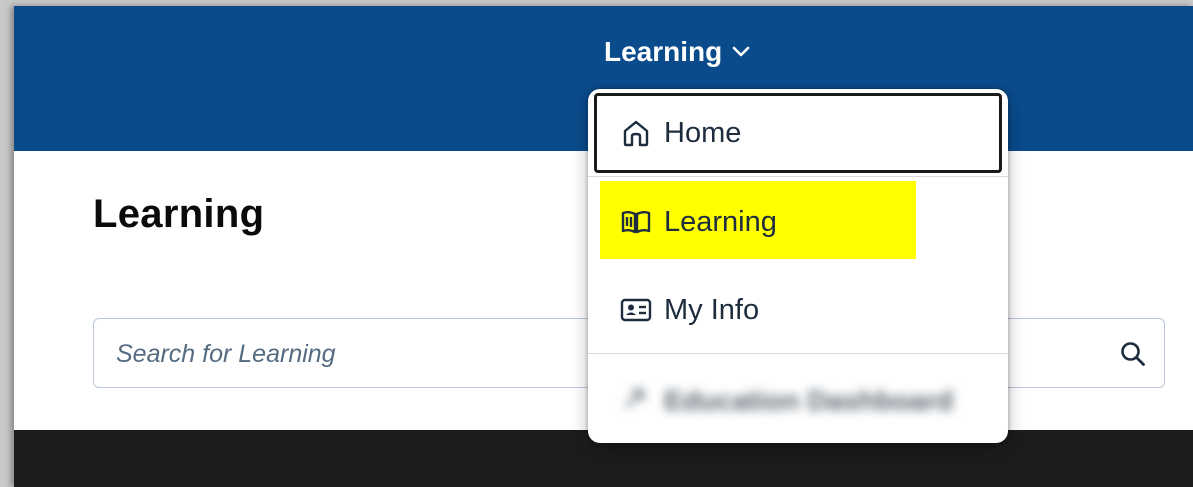 This screenshot has height=487, width=1193. Describe the element at coordinates (663, 51) in the screenshot. I see `app-title-label: Learning` at that location.